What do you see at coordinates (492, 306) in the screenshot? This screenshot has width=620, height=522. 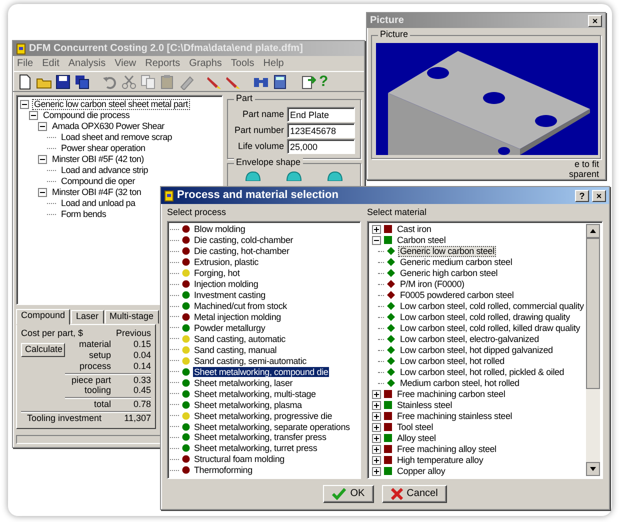 I see `material-item: Low carbon steel, cold rolled, commercial quality` at bounding box center [492, 306].